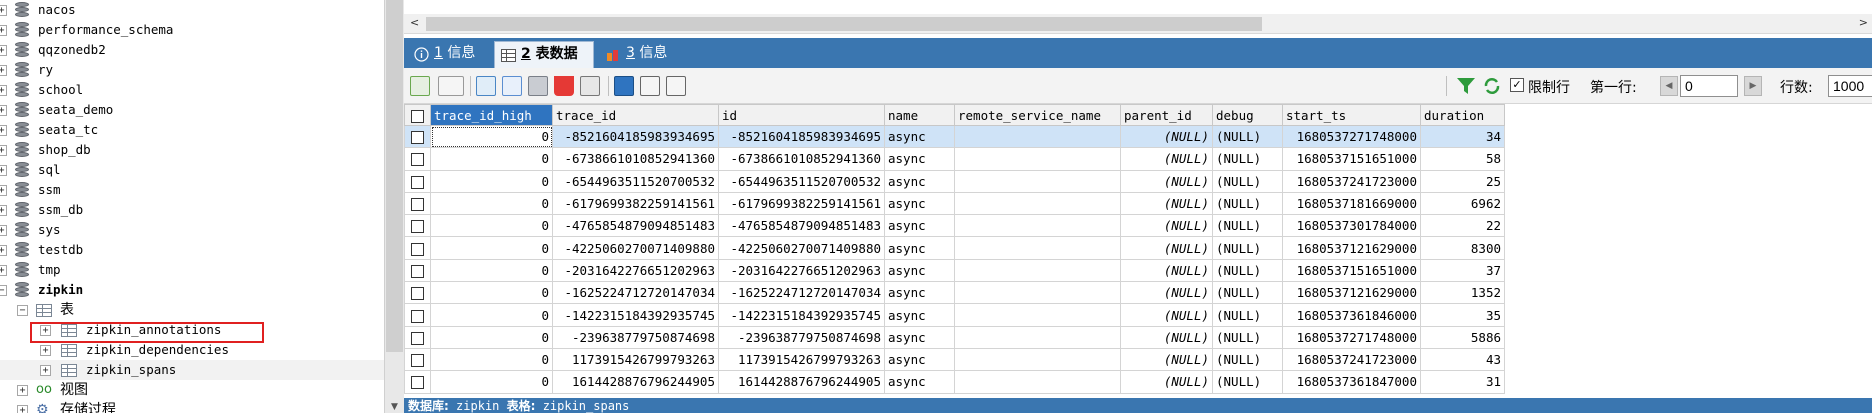 The height and width of the screenshot is (413, 1872). Describe the element at coordinates (491, 115) in the screenshot. I see `column-header: trace_id_high` at that location.